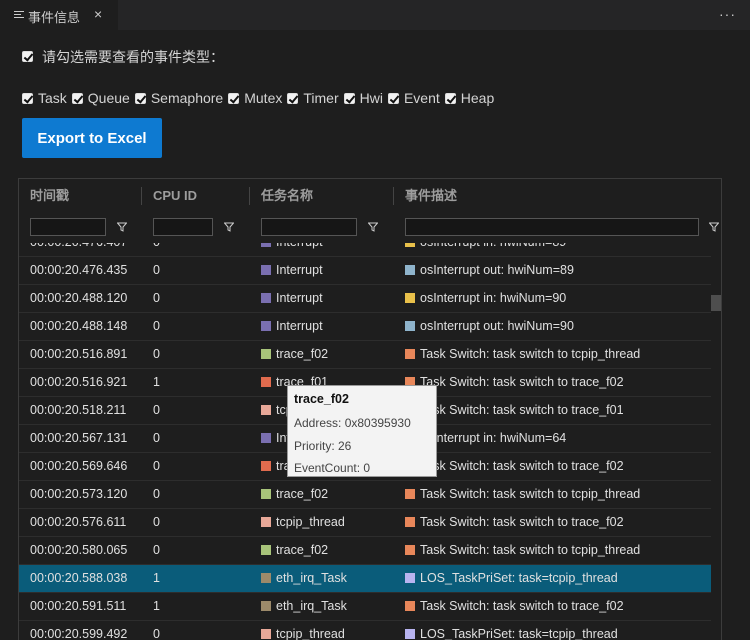 The height and width of the screenshot is (640, 750). Describe the element at coordinates (68, 227) in the screenshot. I see `timestamp-filter-input` at that location.